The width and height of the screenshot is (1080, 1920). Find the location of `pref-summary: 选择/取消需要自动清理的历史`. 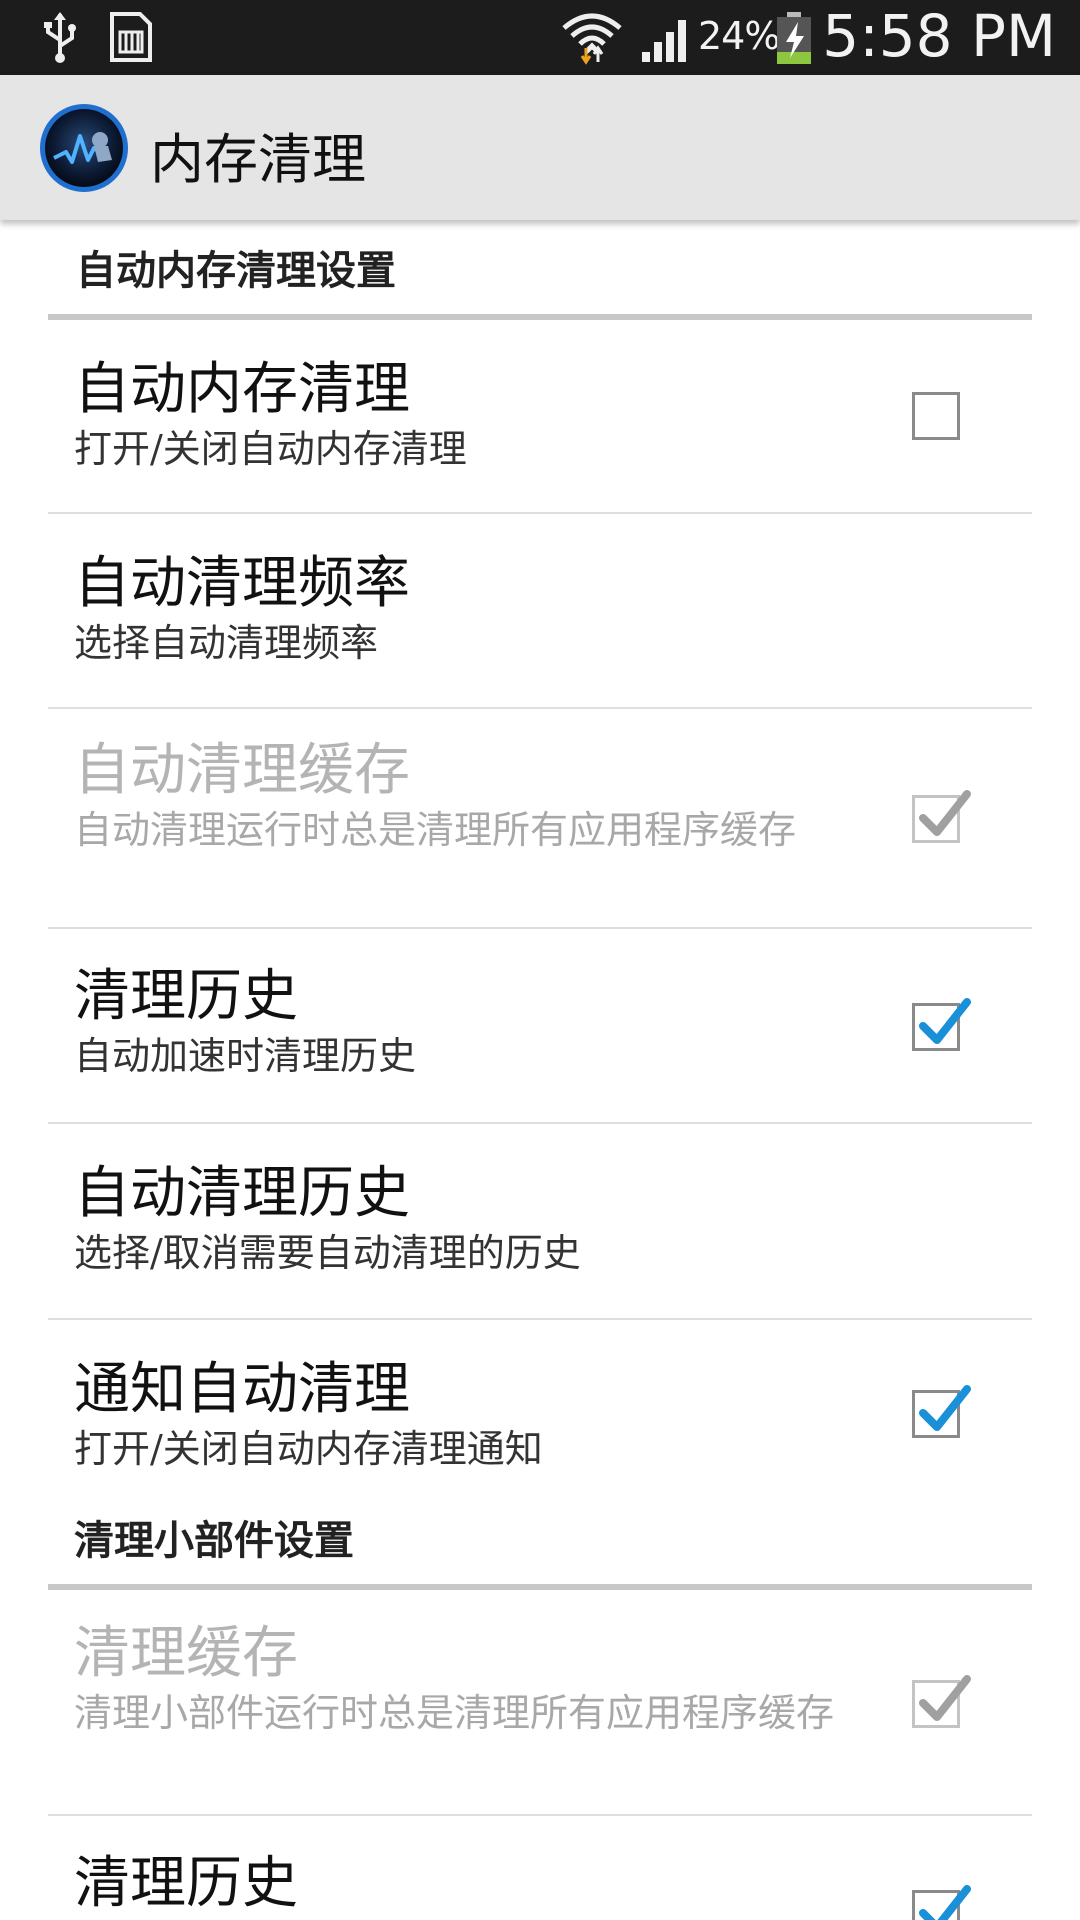

pref-summary: 选择/取消需要自动清理的历史 is located at coordinates (327, 1253).